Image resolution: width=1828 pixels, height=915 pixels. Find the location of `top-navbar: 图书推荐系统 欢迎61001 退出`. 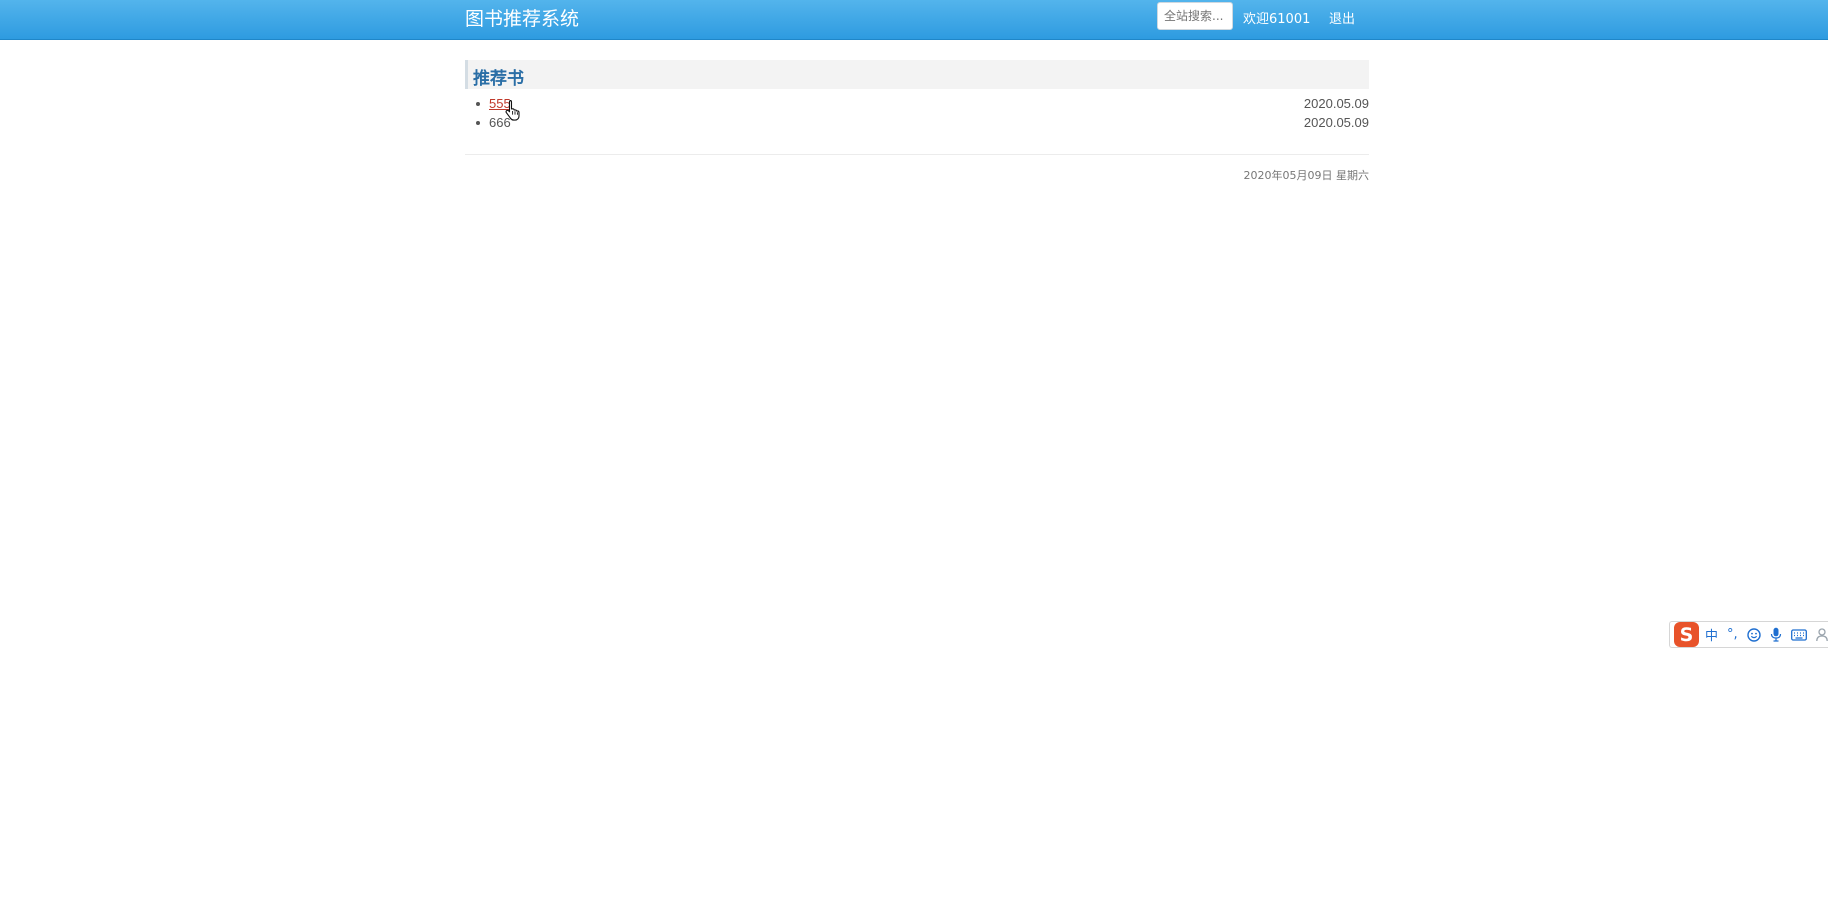

top-navbar: 图书推荐系统 欢迎61001 退出 is located at coordinates (914, 20).